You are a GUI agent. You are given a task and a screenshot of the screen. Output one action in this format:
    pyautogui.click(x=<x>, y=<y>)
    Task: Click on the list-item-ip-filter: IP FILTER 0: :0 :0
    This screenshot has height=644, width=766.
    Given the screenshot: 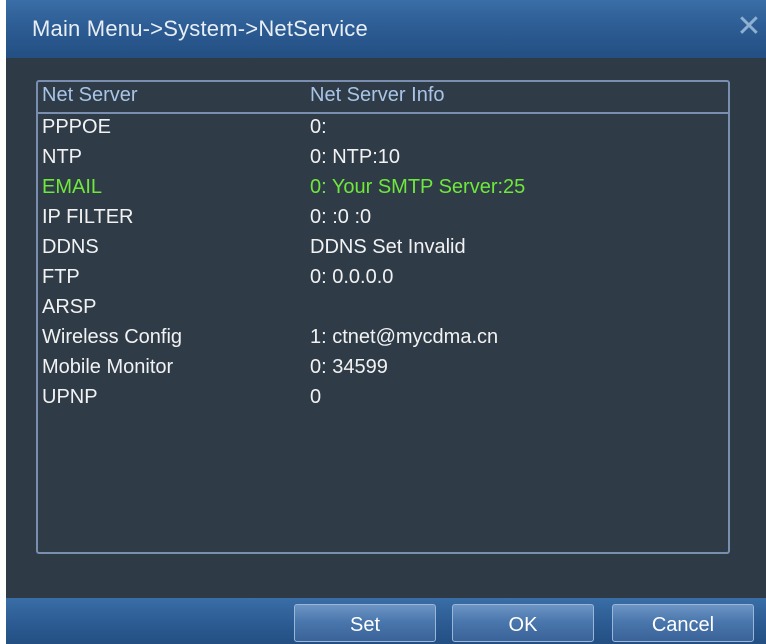 What is the action you would take?
    pyautogui.click(x=383, y=220)
    